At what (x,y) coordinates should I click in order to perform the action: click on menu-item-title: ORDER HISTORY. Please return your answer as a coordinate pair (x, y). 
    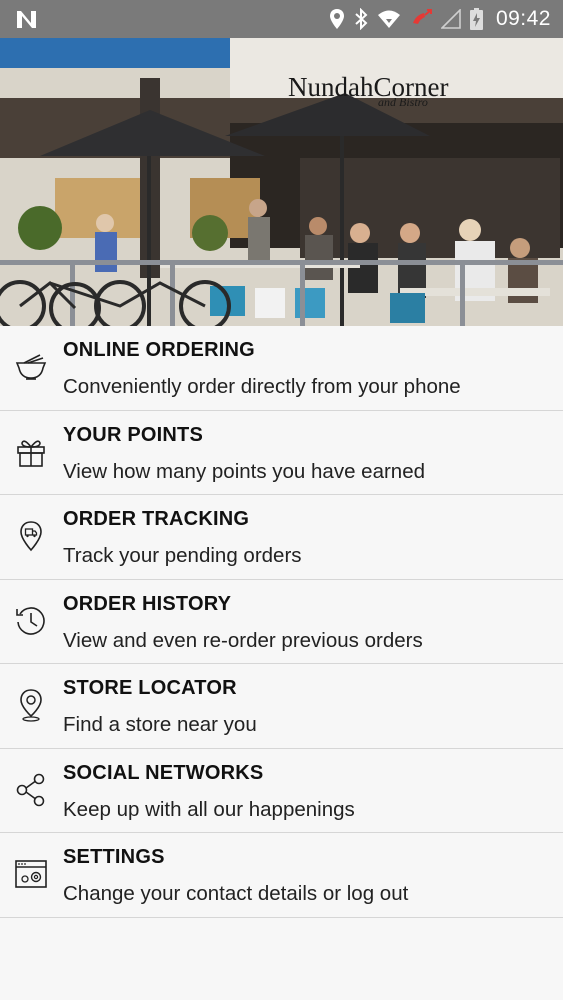
    Looking at the image, I should click on (147, 603).